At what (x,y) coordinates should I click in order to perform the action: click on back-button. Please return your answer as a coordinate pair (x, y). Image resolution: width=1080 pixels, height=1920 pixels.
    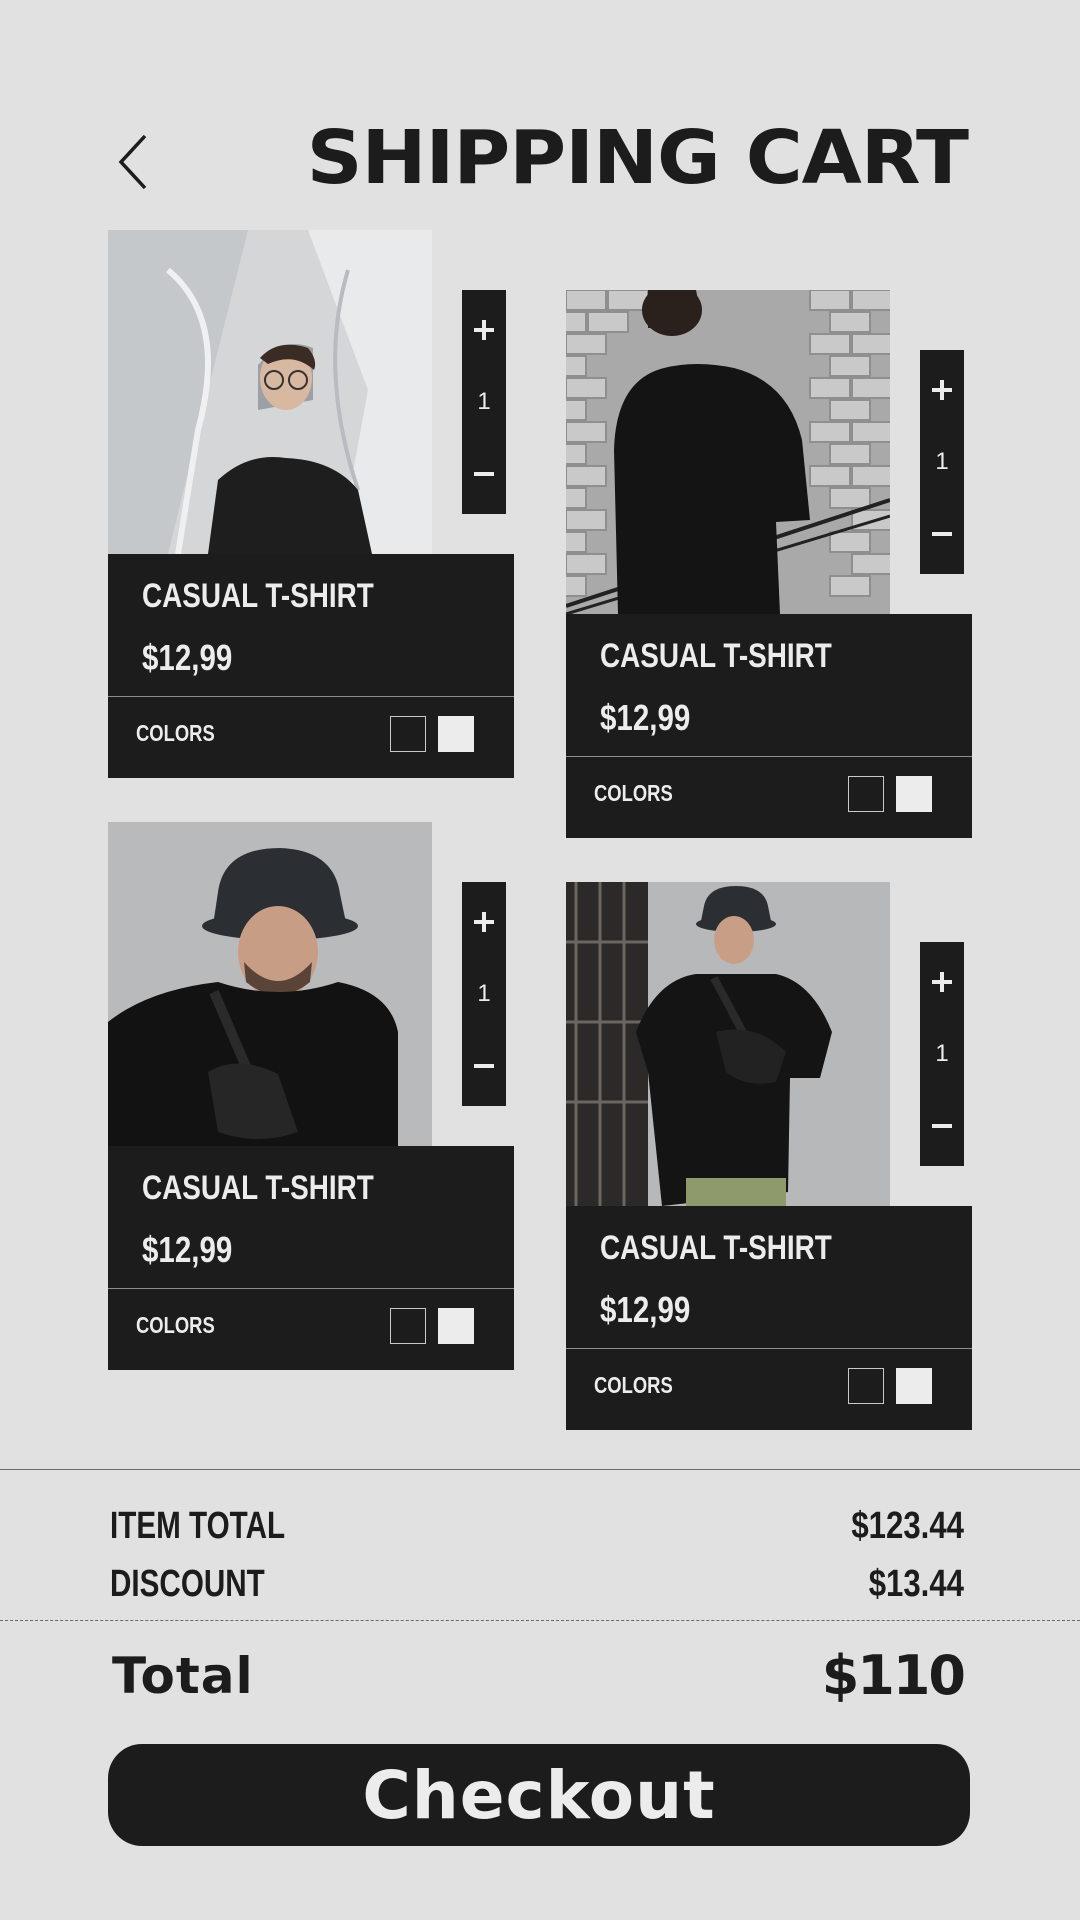
    Looking at the image, I should click on (133, 162).